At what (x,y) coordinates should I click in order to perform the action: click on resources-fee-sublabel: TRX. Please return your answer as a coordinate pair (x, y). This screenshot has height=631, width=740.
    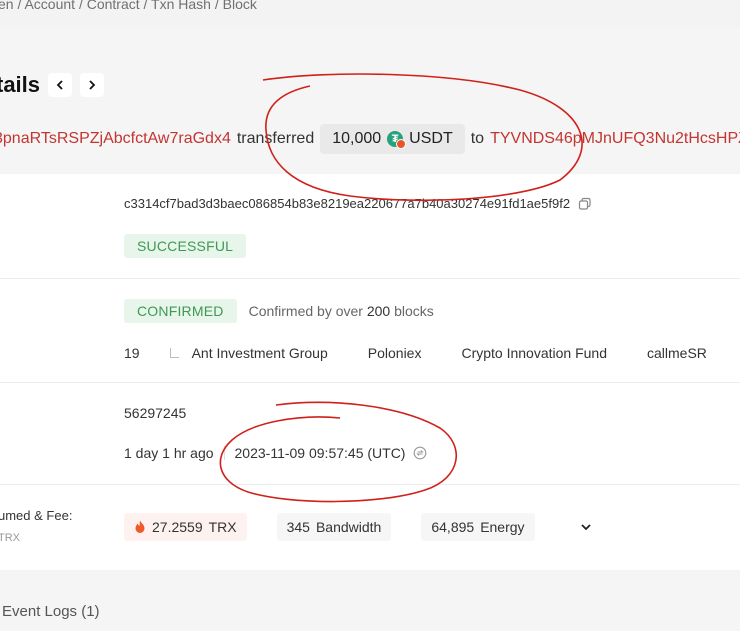
    Looking at the image, I should click on (10, 538).